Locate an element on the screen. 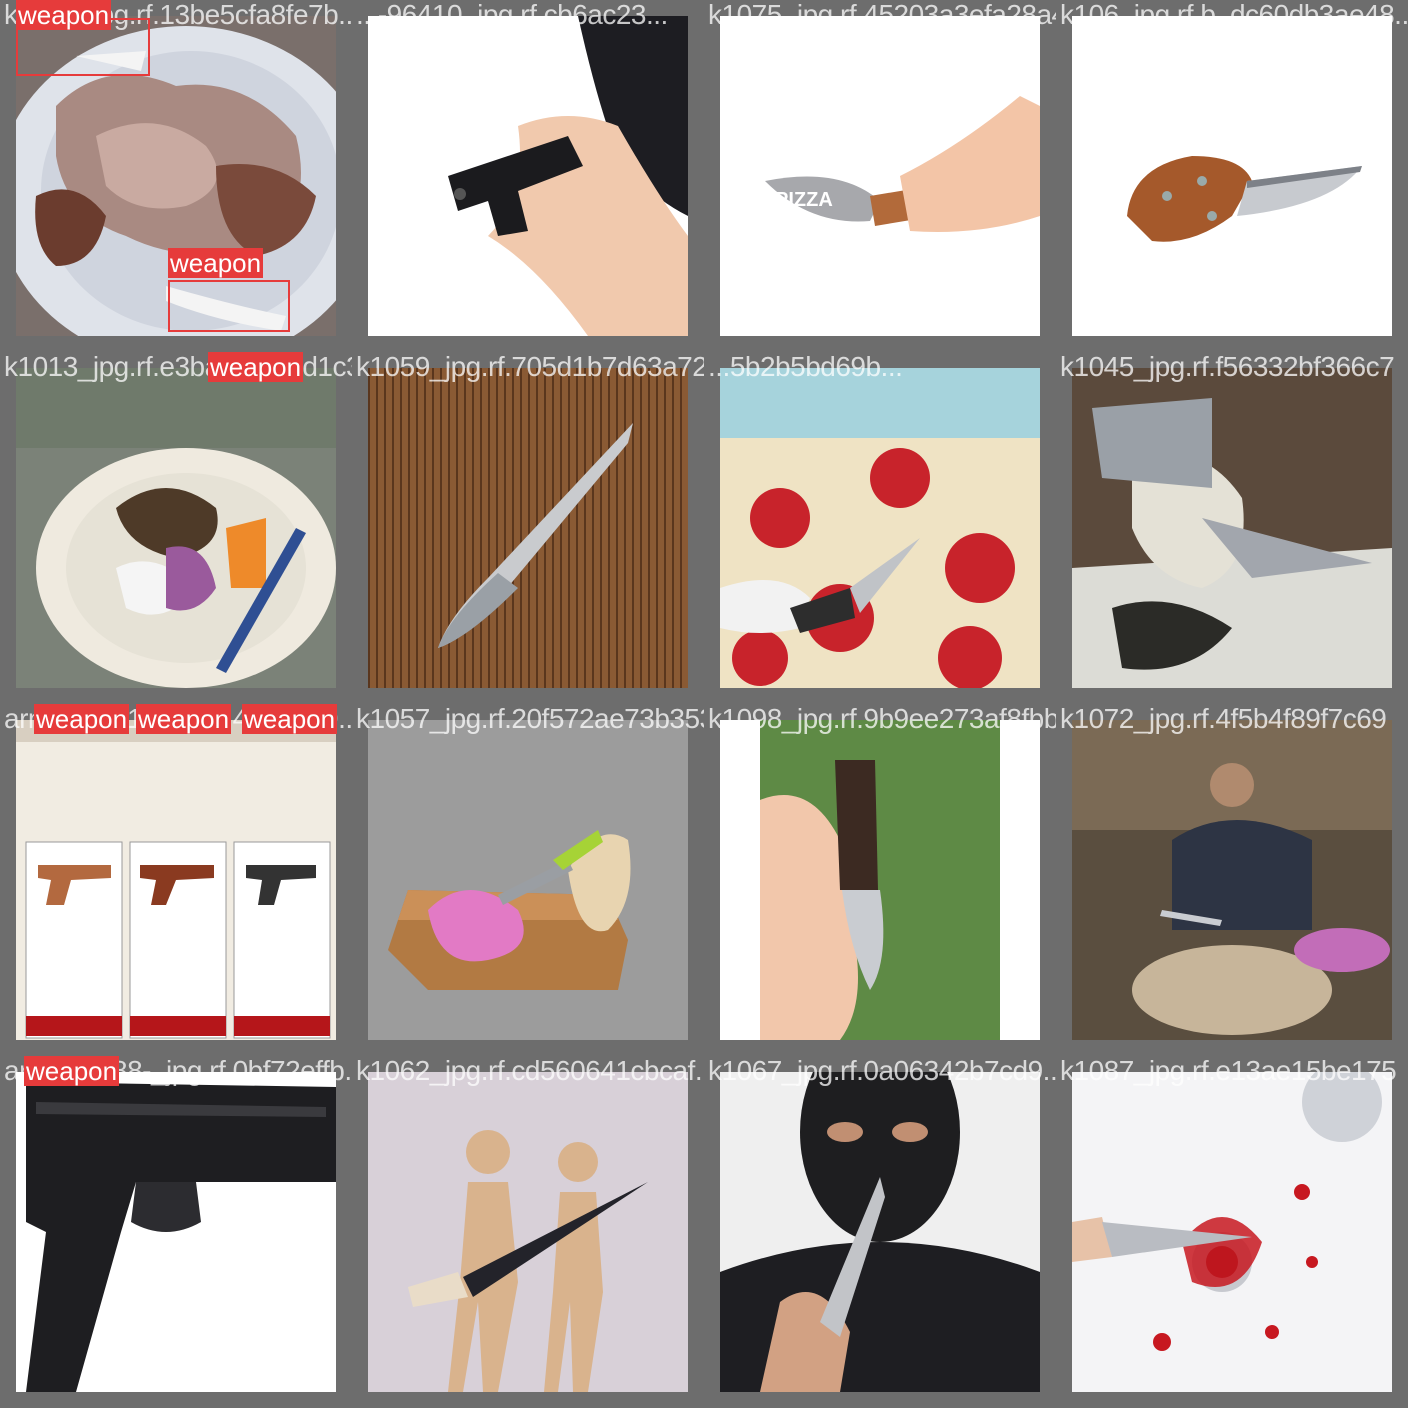 This screenshot has width=1408, height=1408. image-tile: k1067_jpg.rf.0a06342b7cd9...weapon is located at coordinates (880, 1232).